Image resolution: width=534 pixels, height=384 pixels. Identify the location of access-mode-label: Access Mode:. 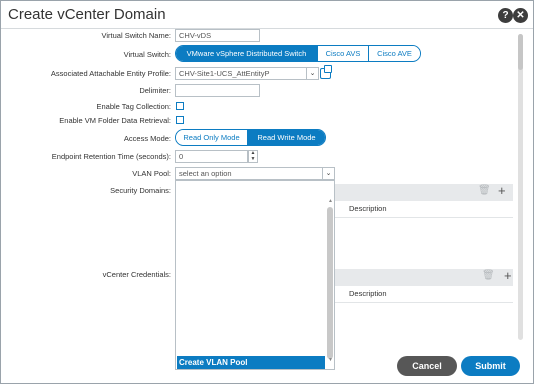
(147, 138).